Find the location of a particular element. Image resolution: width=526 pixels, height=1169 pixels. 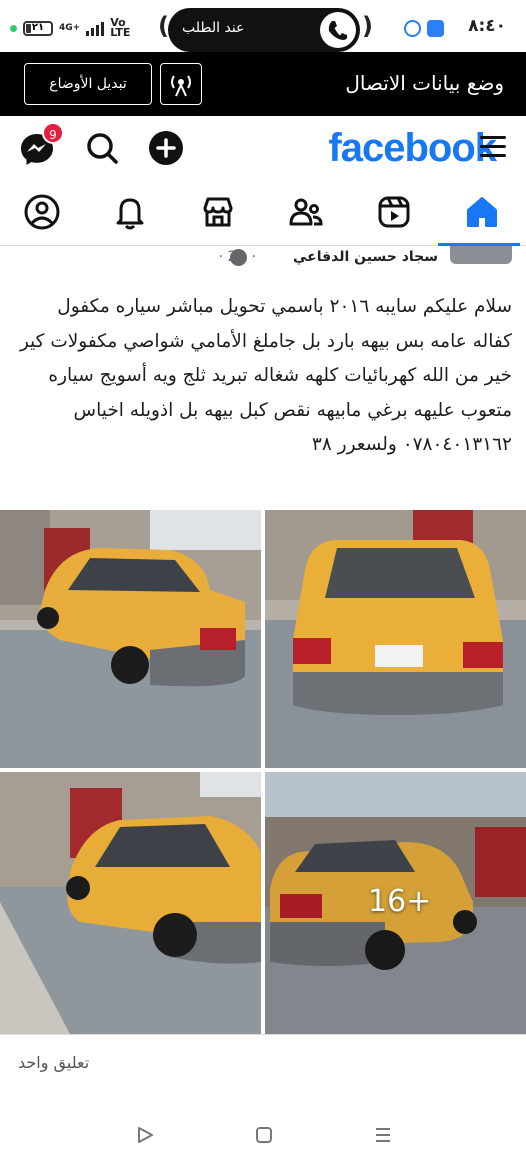

recents-icon is located at coordinates (383, 1135).